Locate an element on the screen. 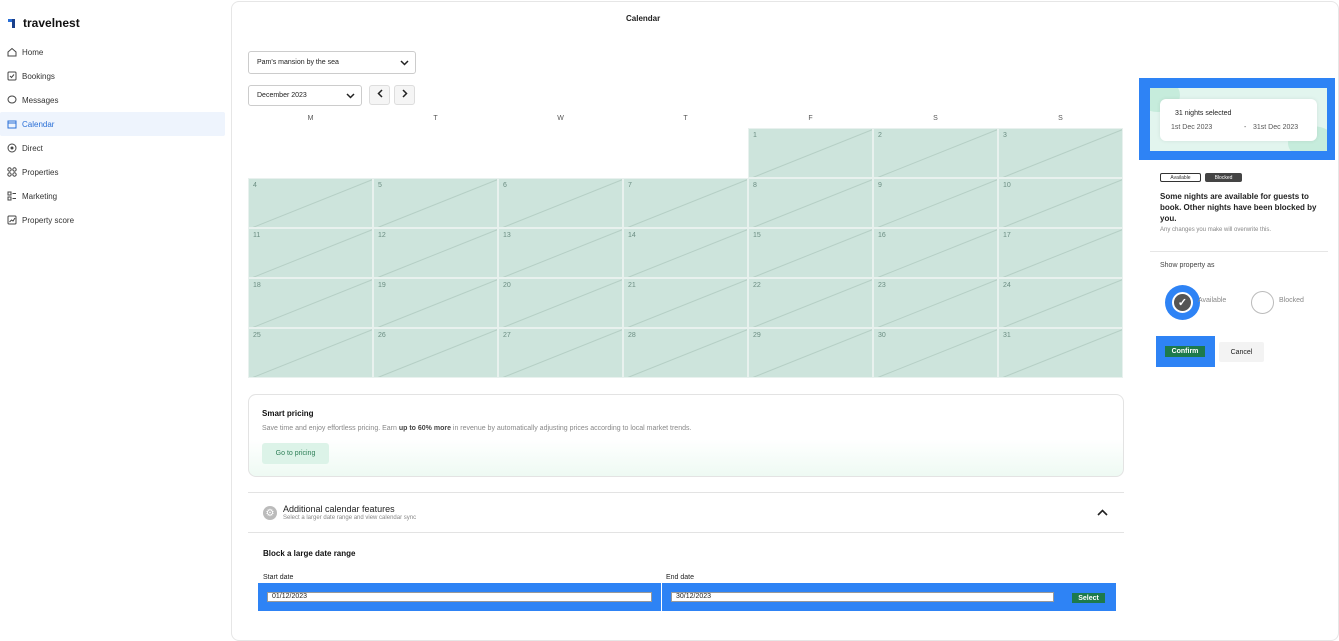 The image size is (1339, 641). property-select: Pam's mansion by the sea is located at coordinates (332, 62).